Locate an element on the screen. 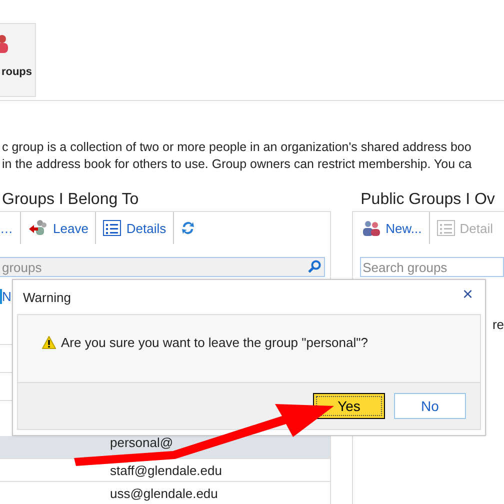  dialog-message: Are you sure you want to leave the group "personal"? is located at coordinates (214, 342).